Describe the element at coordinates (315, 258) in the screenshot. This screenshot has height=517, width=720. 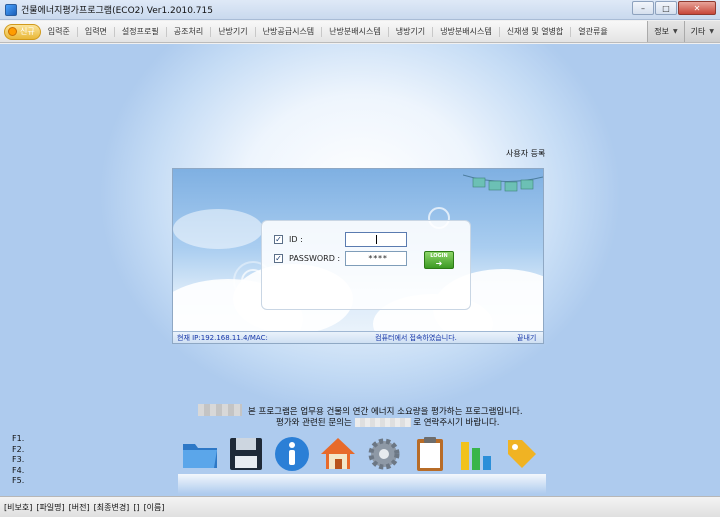
I see `password-label: PASSWORD :` at that location.